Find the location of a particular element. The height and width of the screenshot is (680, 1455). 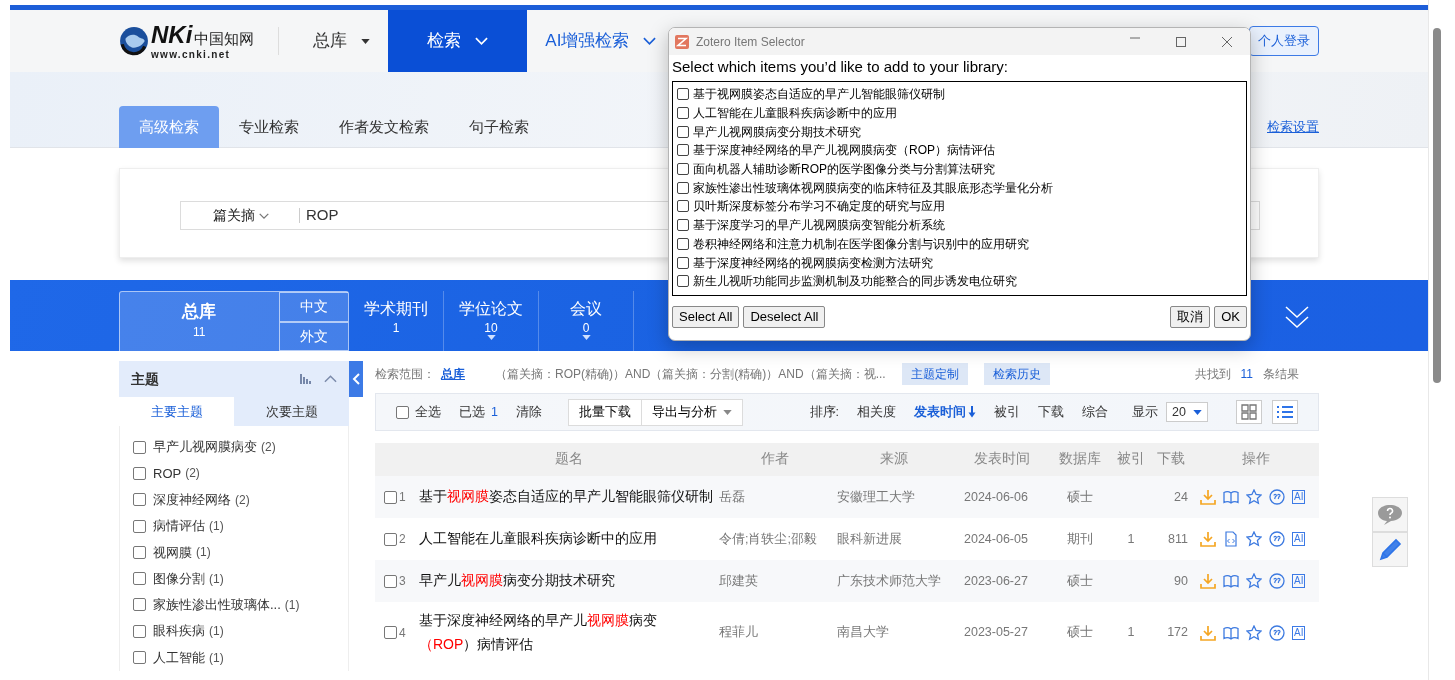

column-header: 发表时间 is located at coordinates (1002, 459).